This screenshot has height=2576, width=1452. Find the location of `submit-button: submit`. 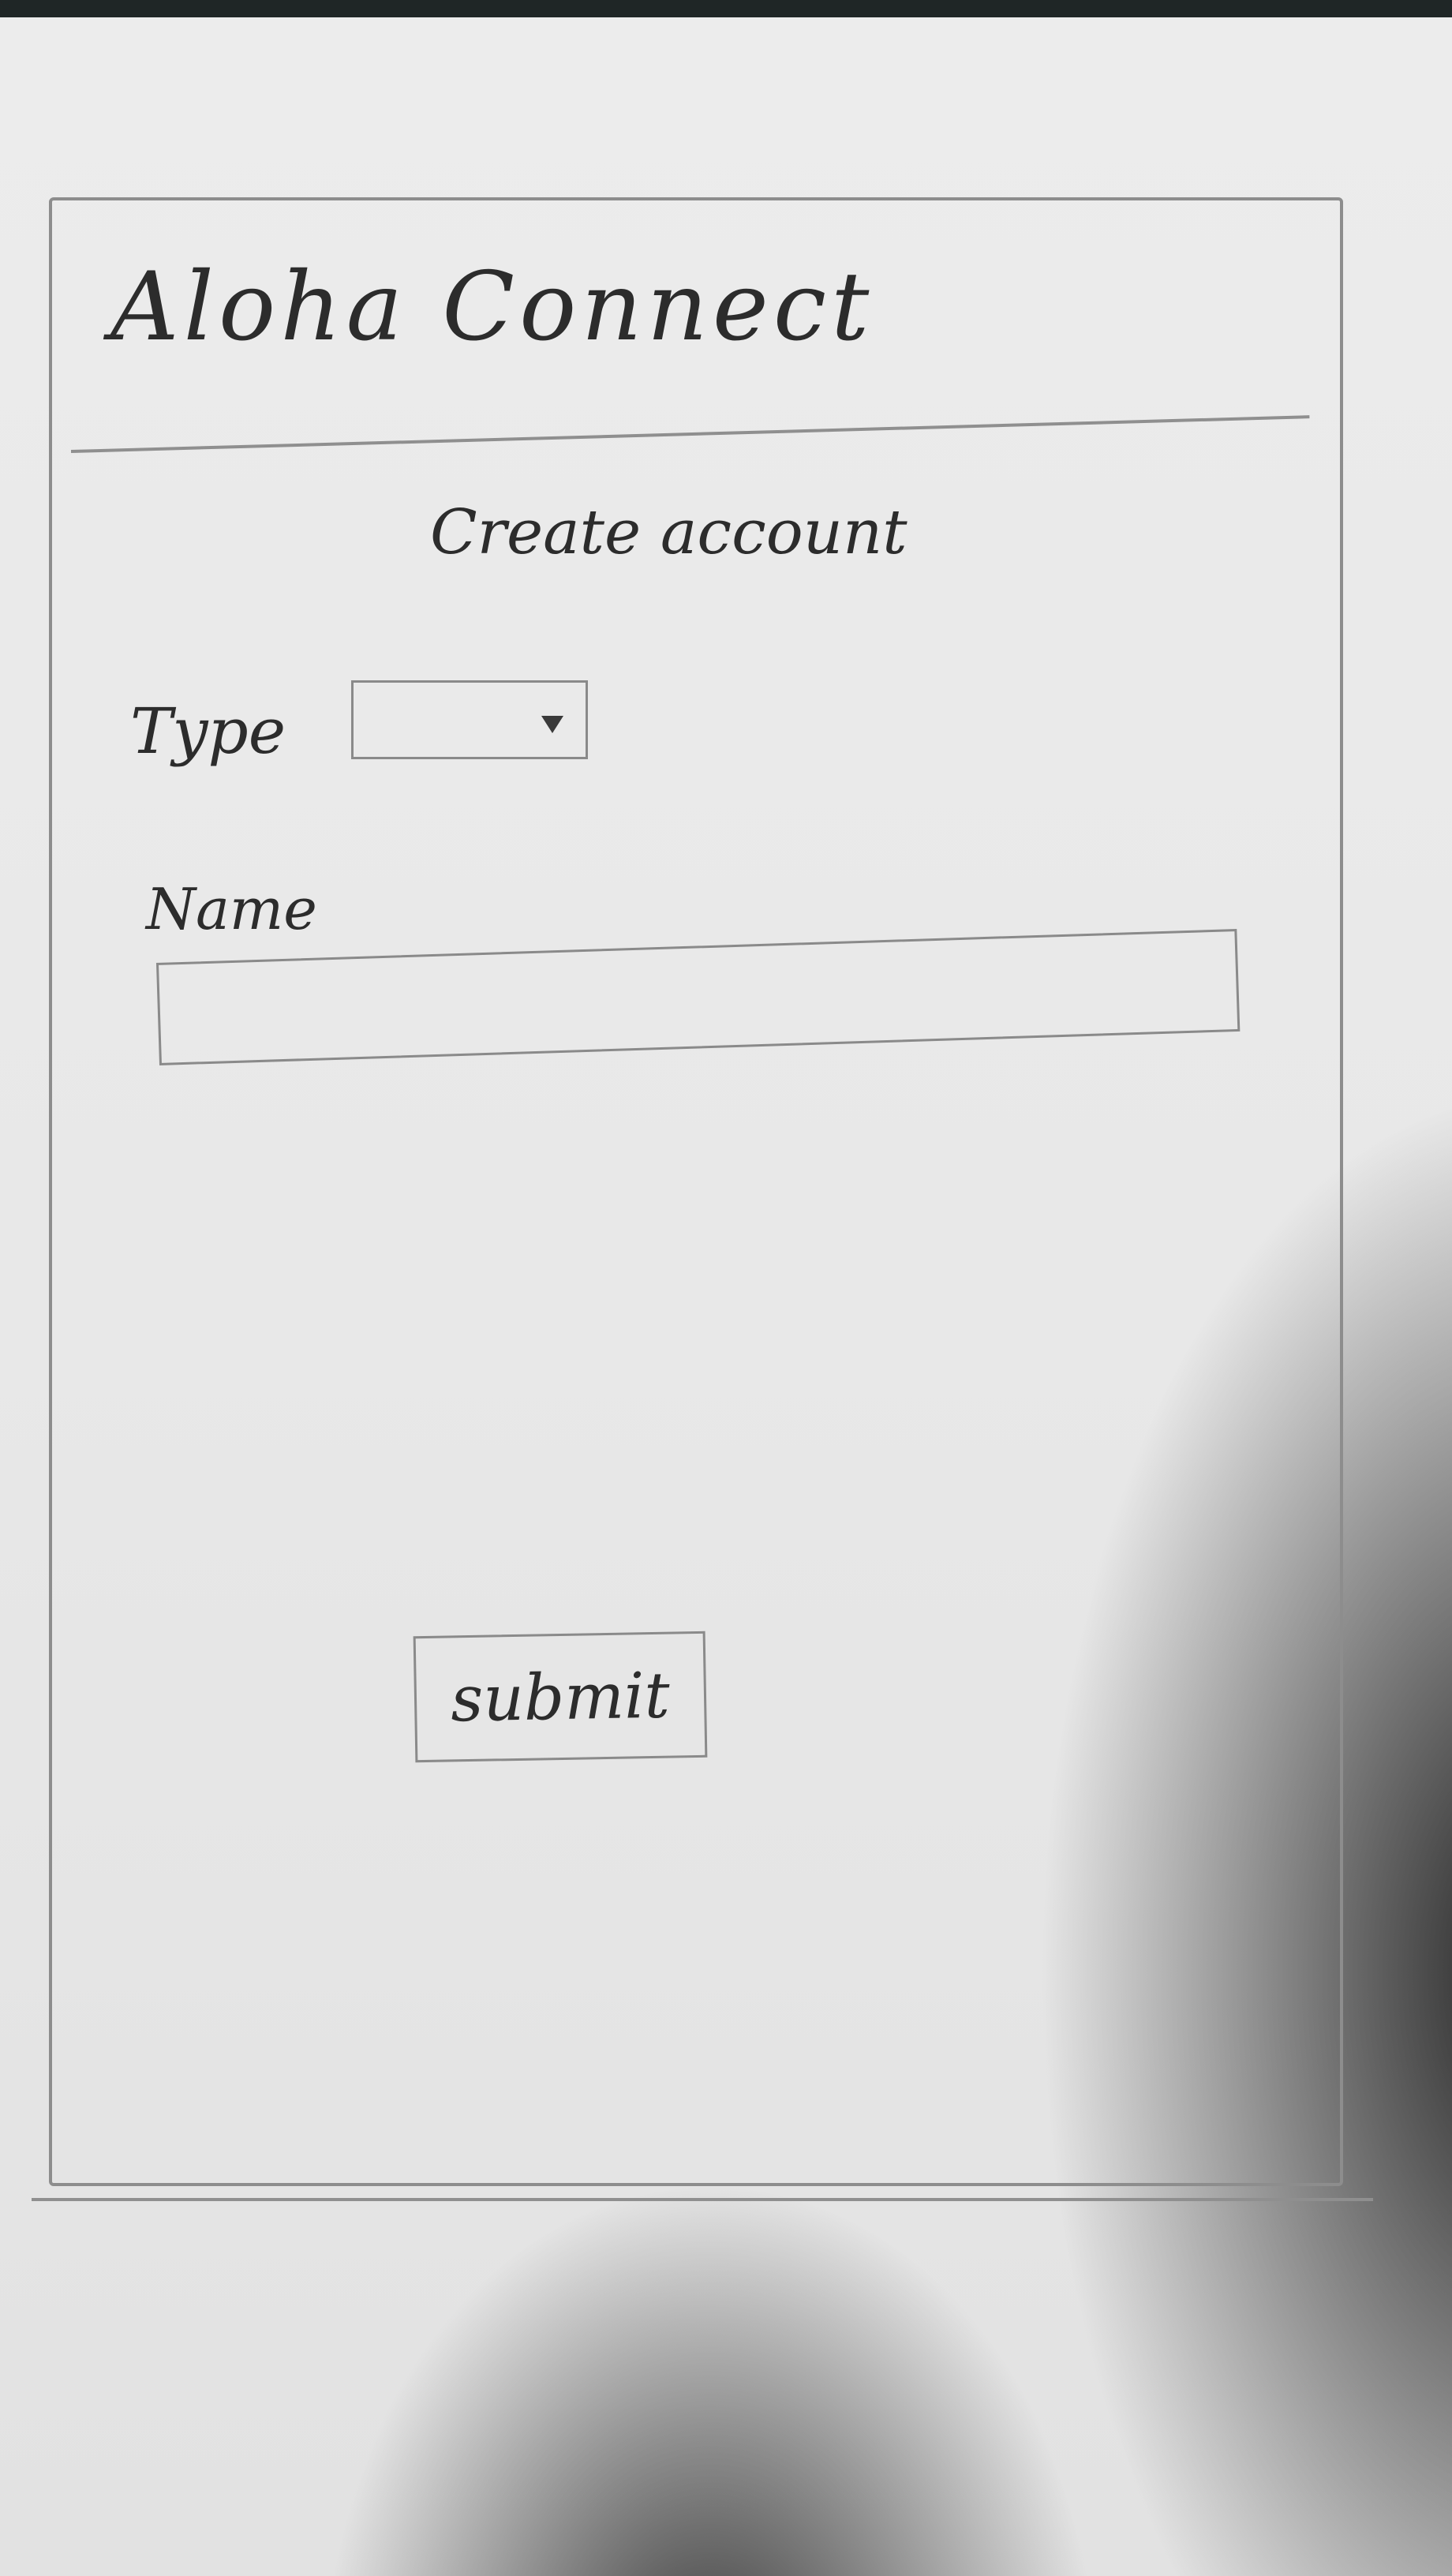

submit-button: submit is located at coordinates (560, 1697).